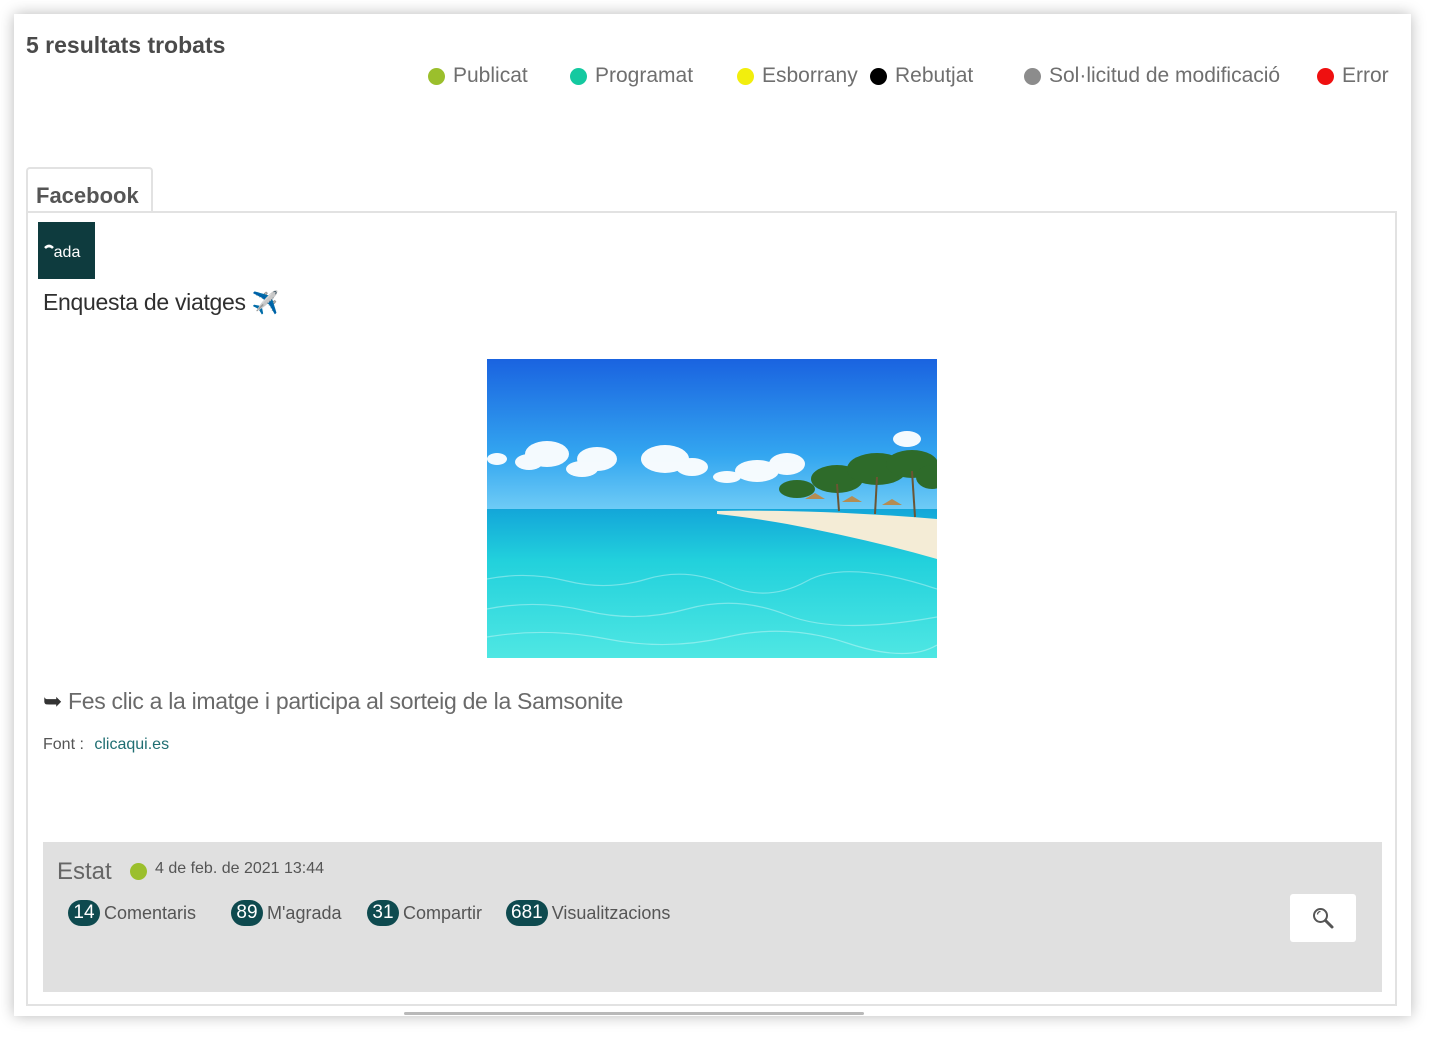  What do you see at coordinates (89, 189) in the screenshot?
I see `tab-facebook: Facebook` at bounding box center [89, 189].